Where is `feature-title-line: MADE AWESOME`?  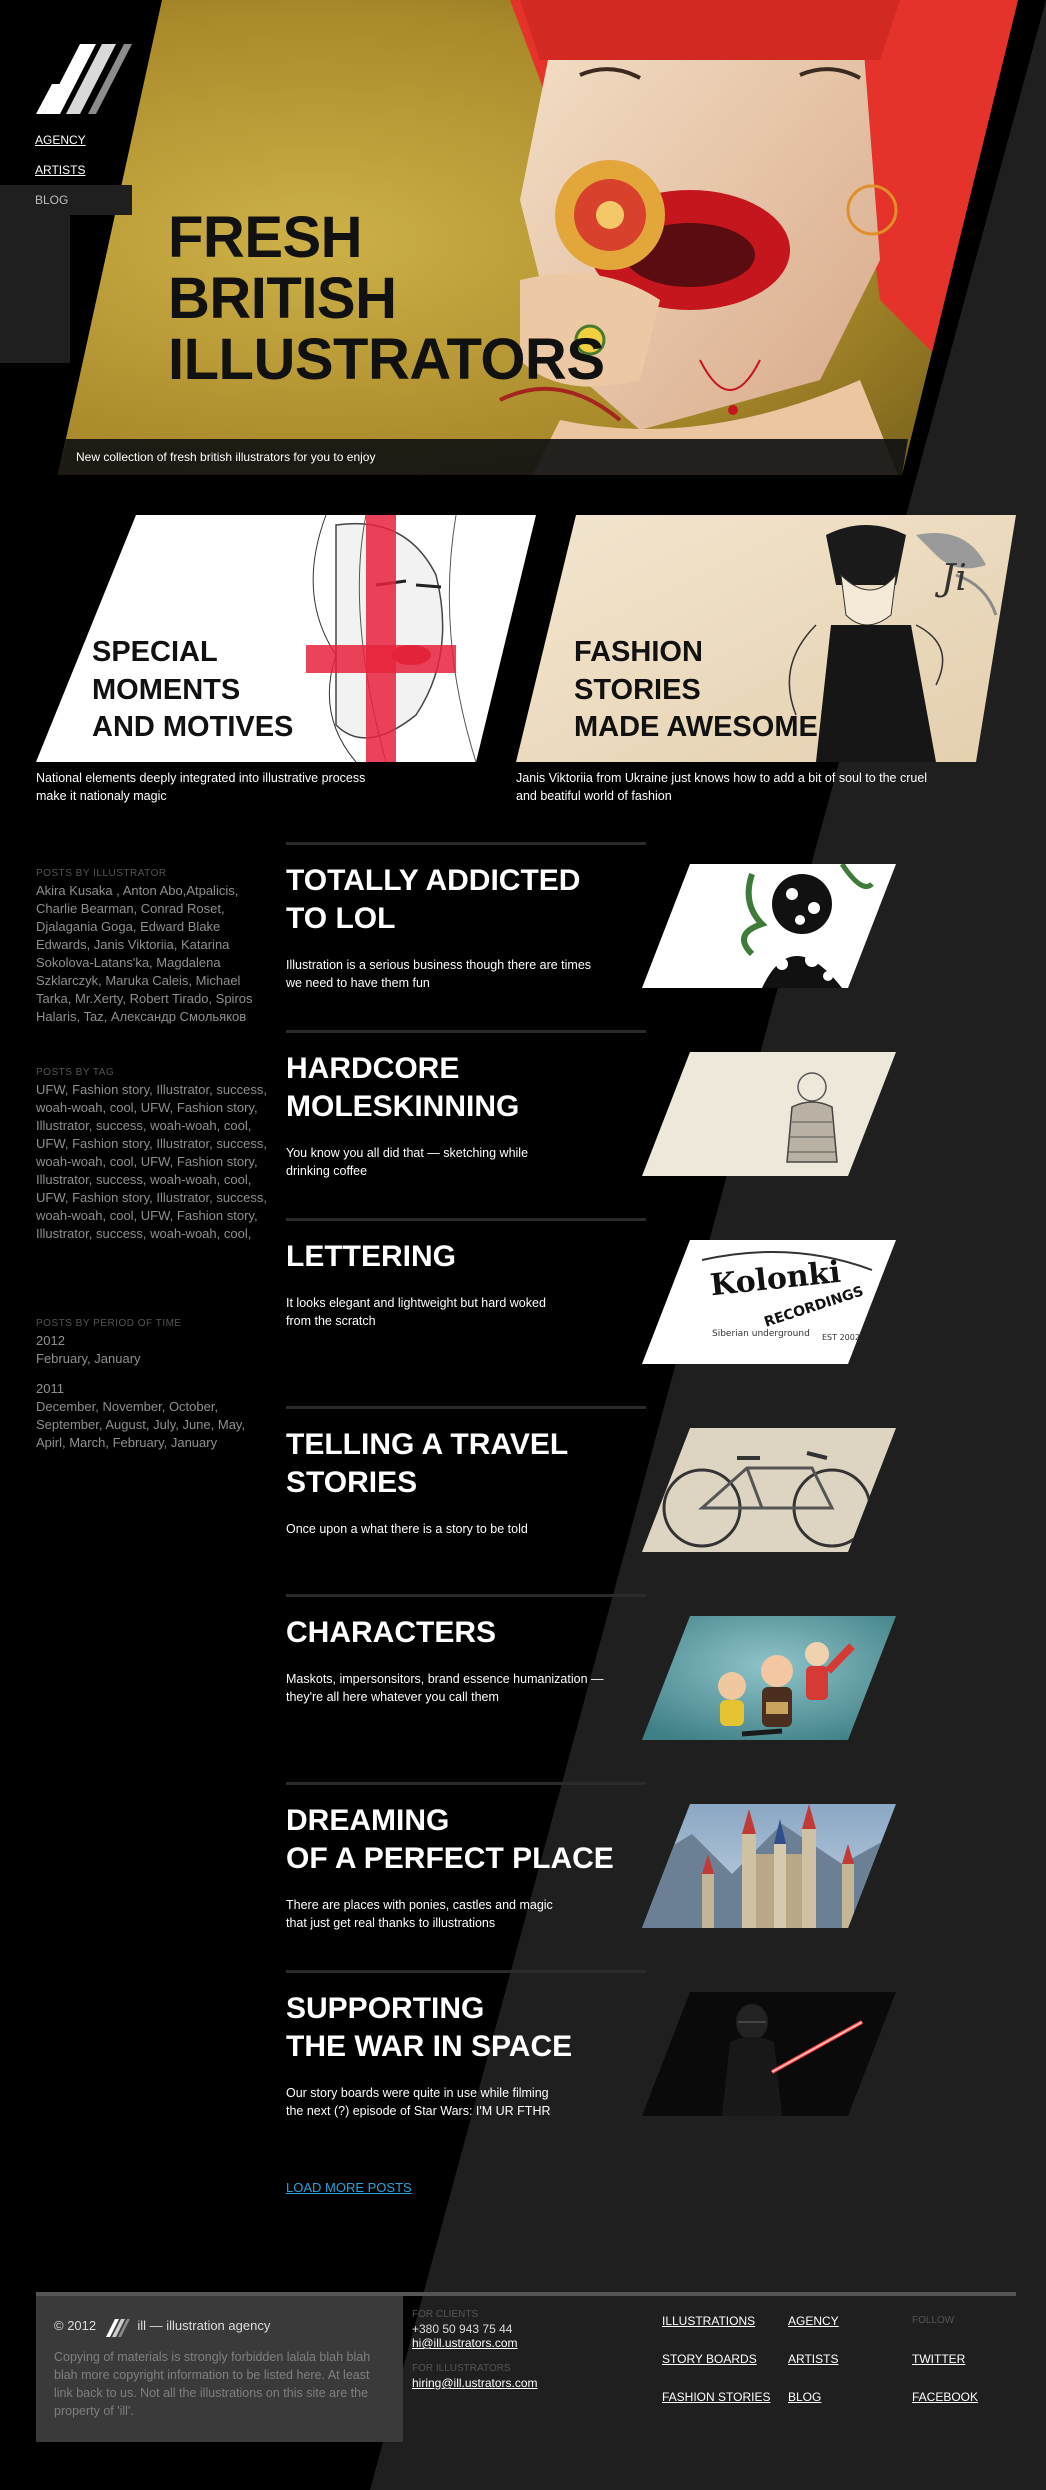
feature-title-line: MADE AWESOME is located at coordinates (696, 727).